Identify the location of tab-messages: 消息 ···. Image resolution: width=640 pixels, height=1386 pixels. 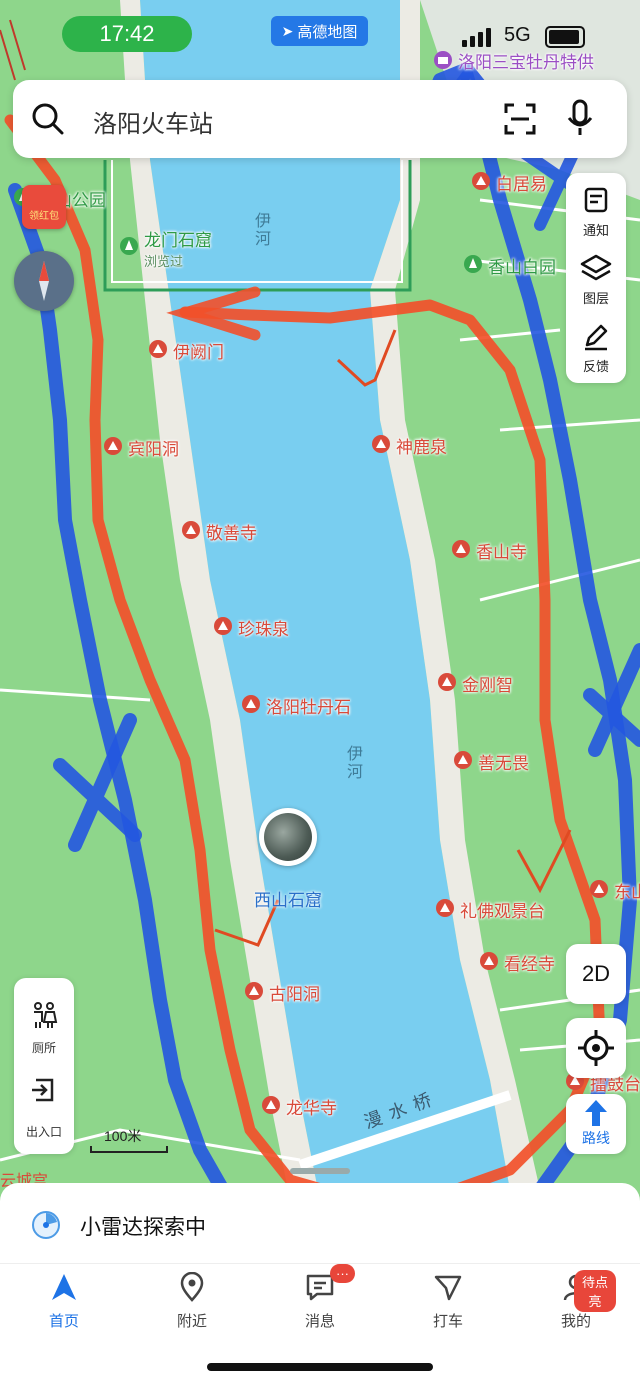
(320, 1297).